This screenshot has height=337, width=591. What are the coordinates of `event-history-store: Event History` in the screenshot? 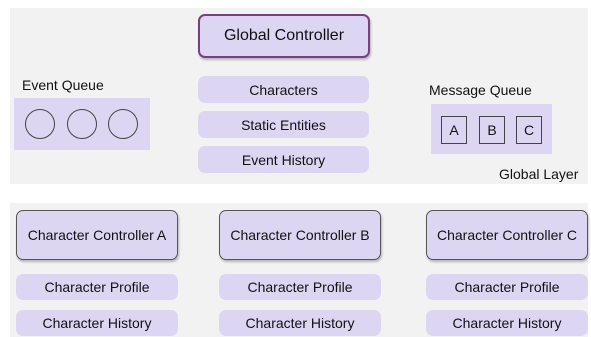 It's located at (283, 159).